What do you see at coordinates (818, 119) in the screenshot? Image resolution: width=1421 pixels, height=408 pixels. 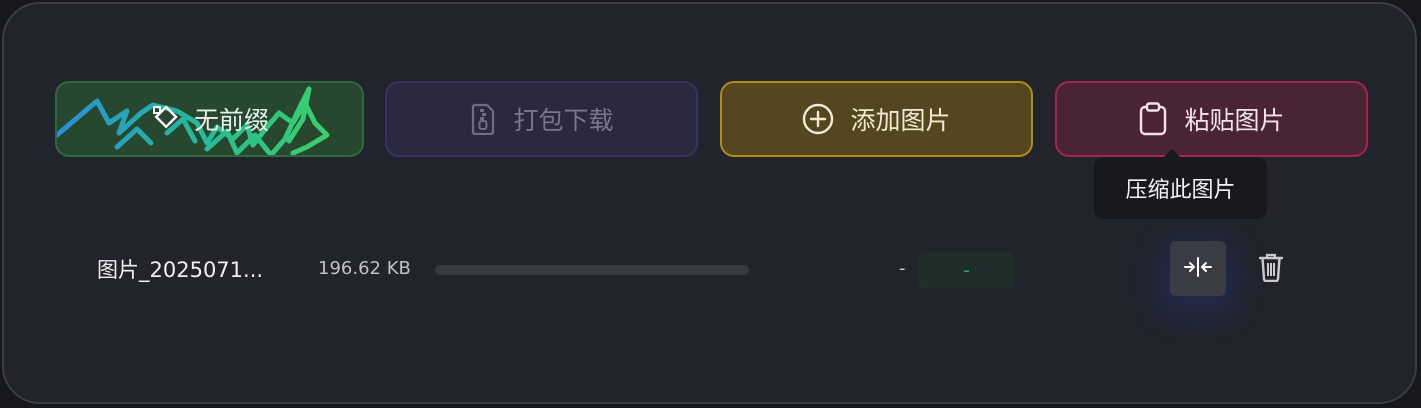 I see `plus-circle-icon` at bounding box center [818, 119].